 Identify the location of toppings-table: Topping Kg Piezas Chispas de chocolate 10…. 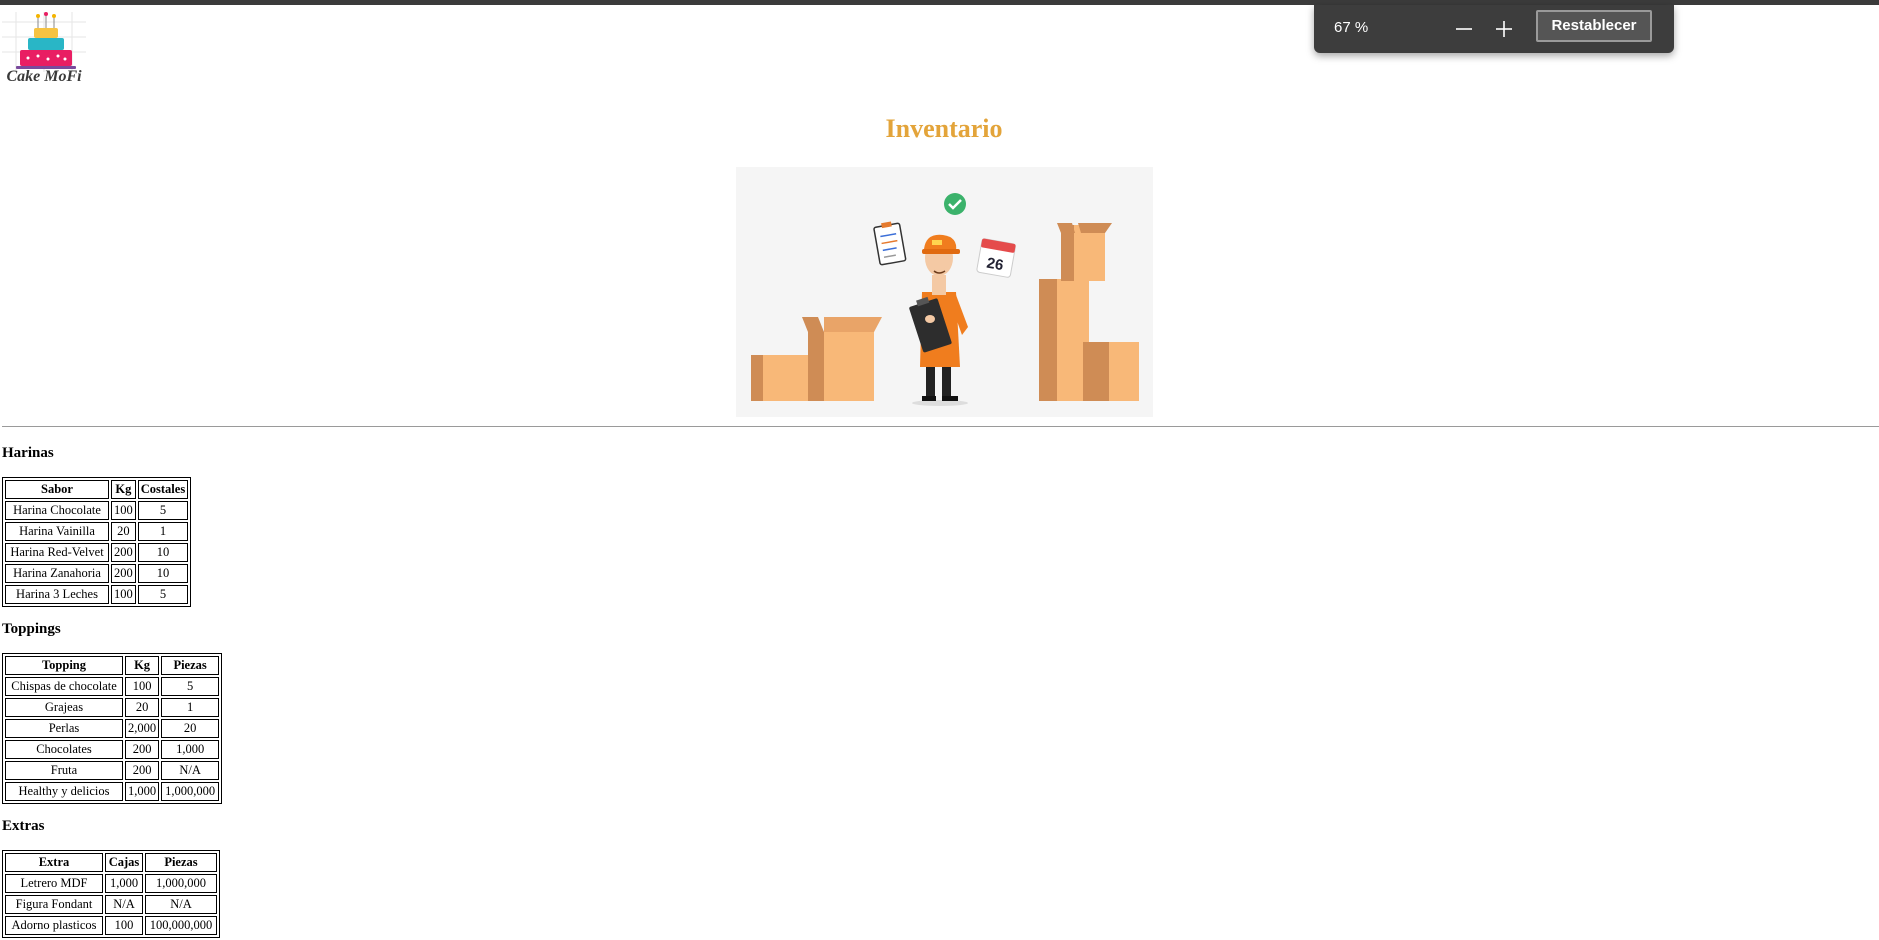
(112, 728).